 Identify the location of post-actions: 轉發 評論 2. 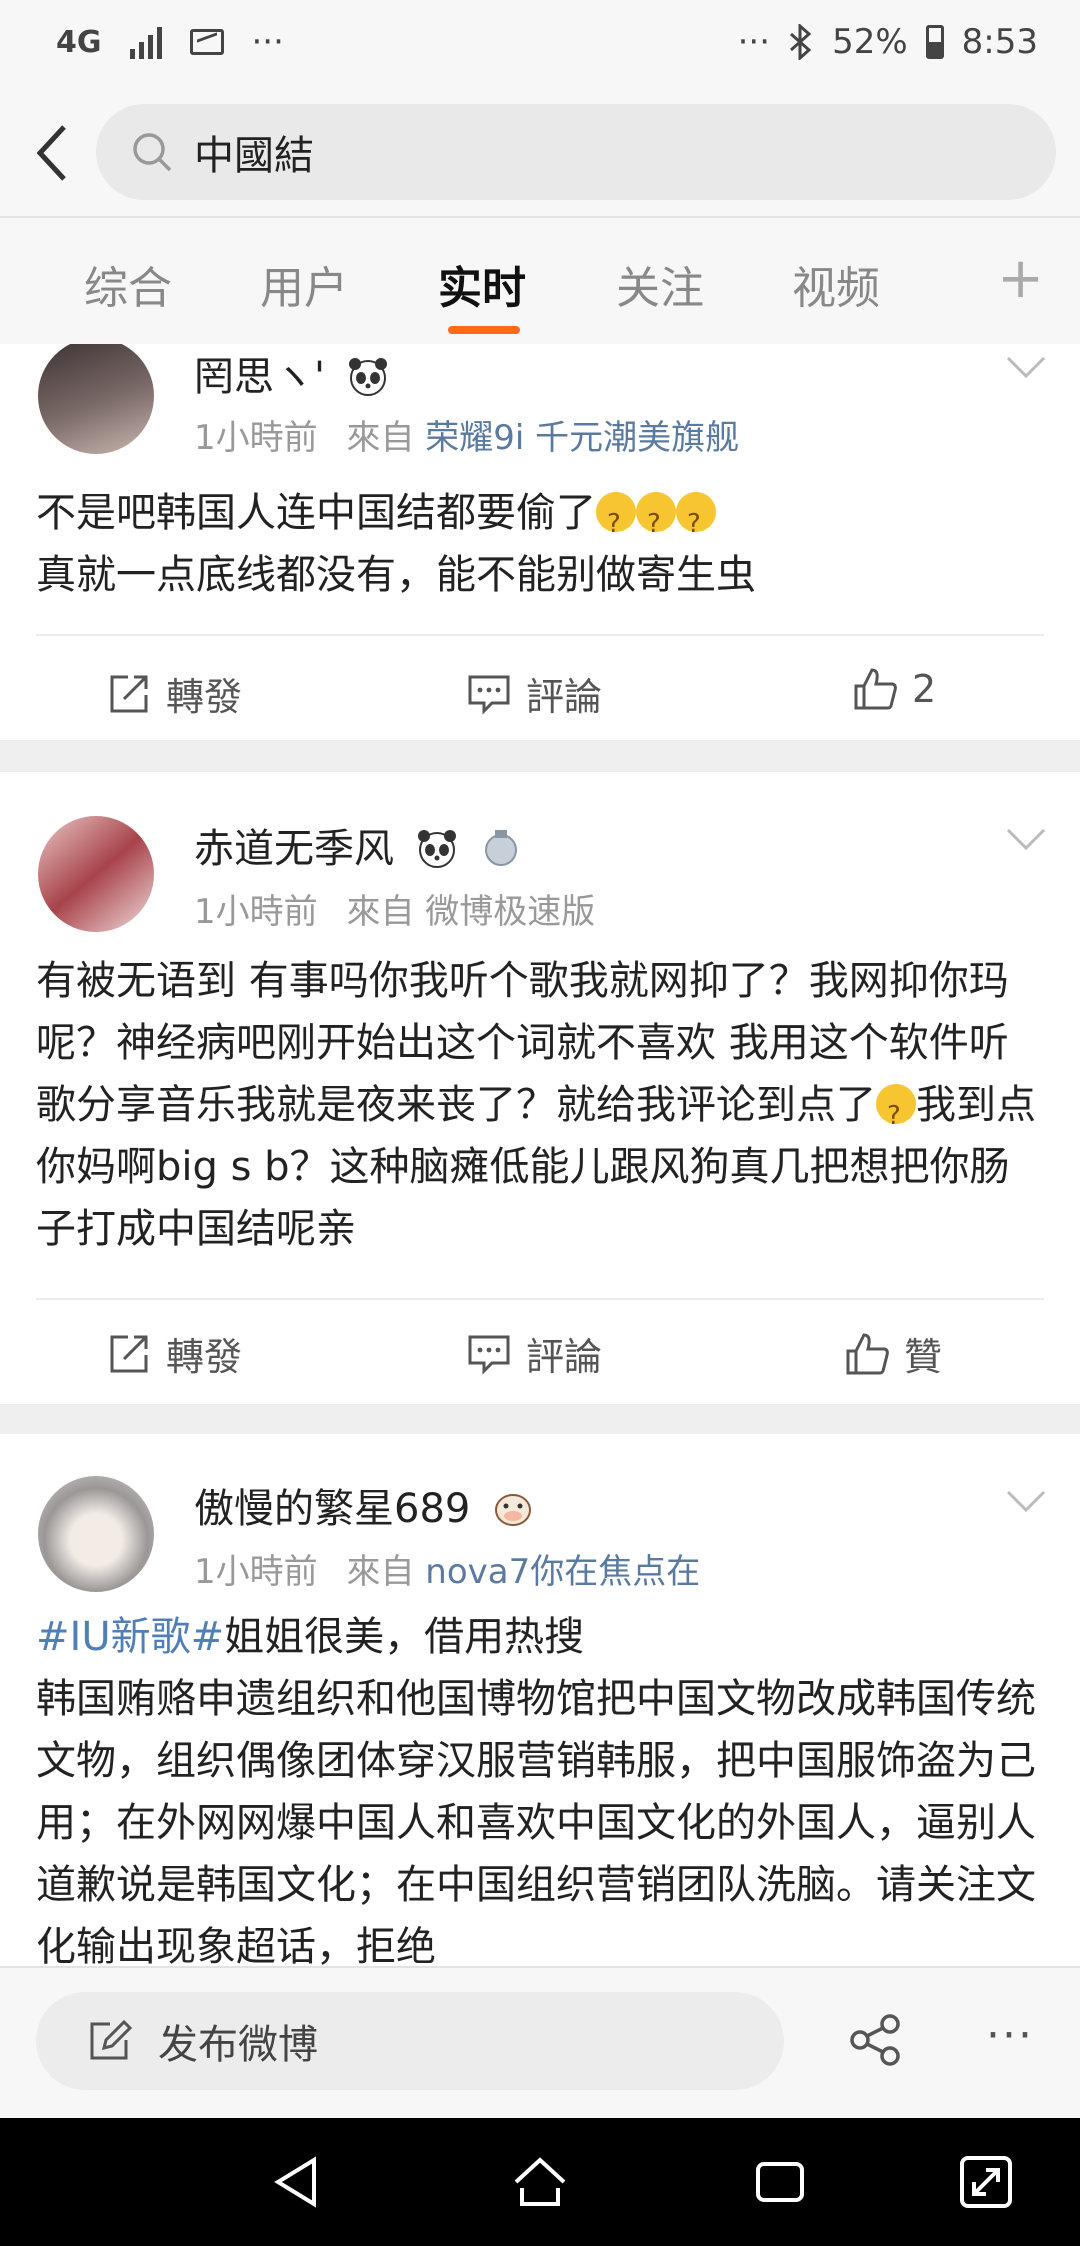
(540, 692).